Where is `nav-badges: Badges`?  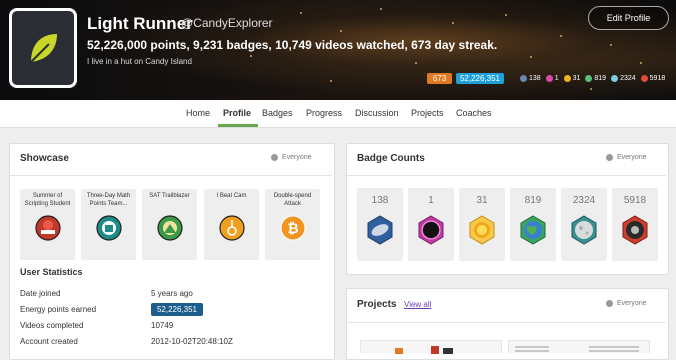
nav-badges: Badges is located at coordinates (277, 113).